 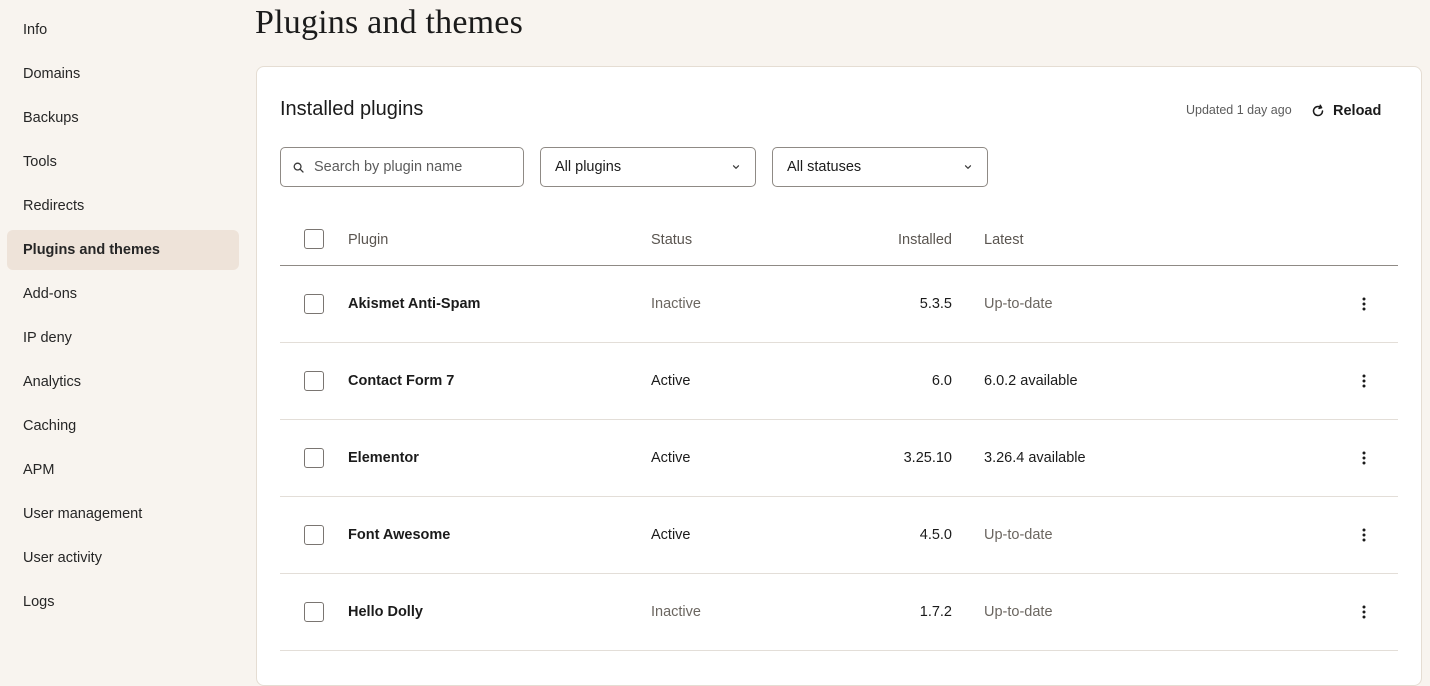 I want to click on sidebar-item-label: Backups, so click(x=51, y=118).